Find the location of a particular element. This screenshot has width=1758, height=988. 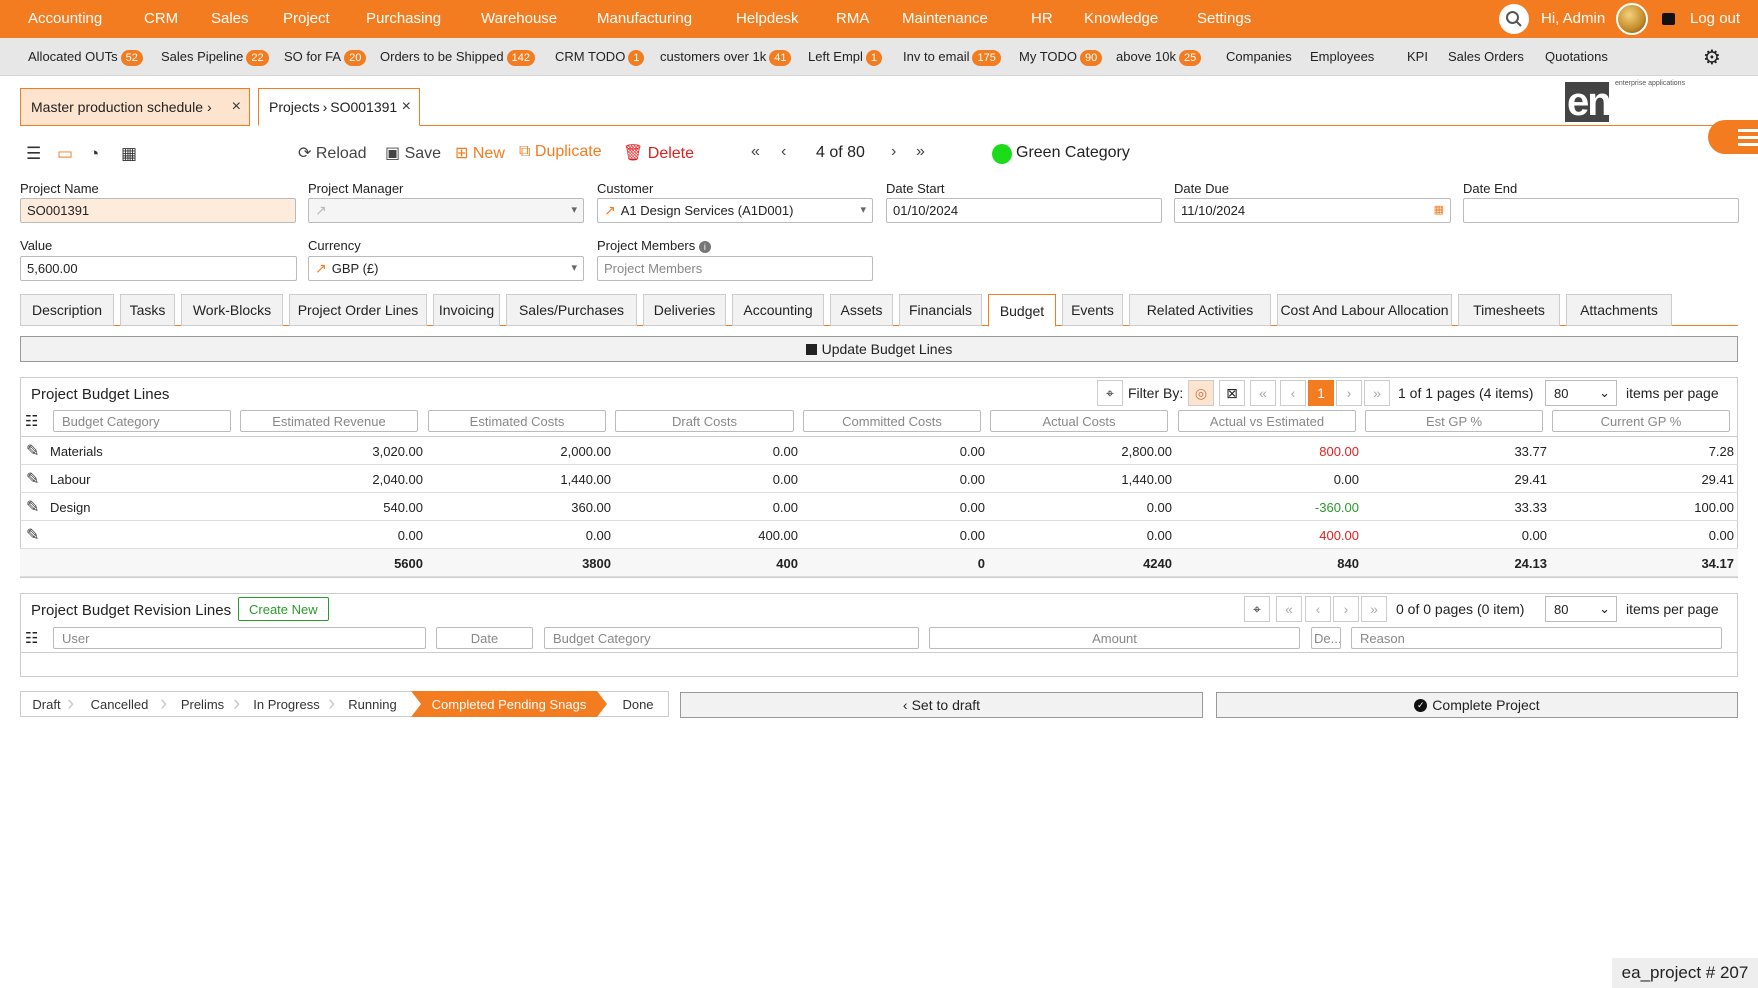

stage-done: Done is located at coordinates (638, 704).